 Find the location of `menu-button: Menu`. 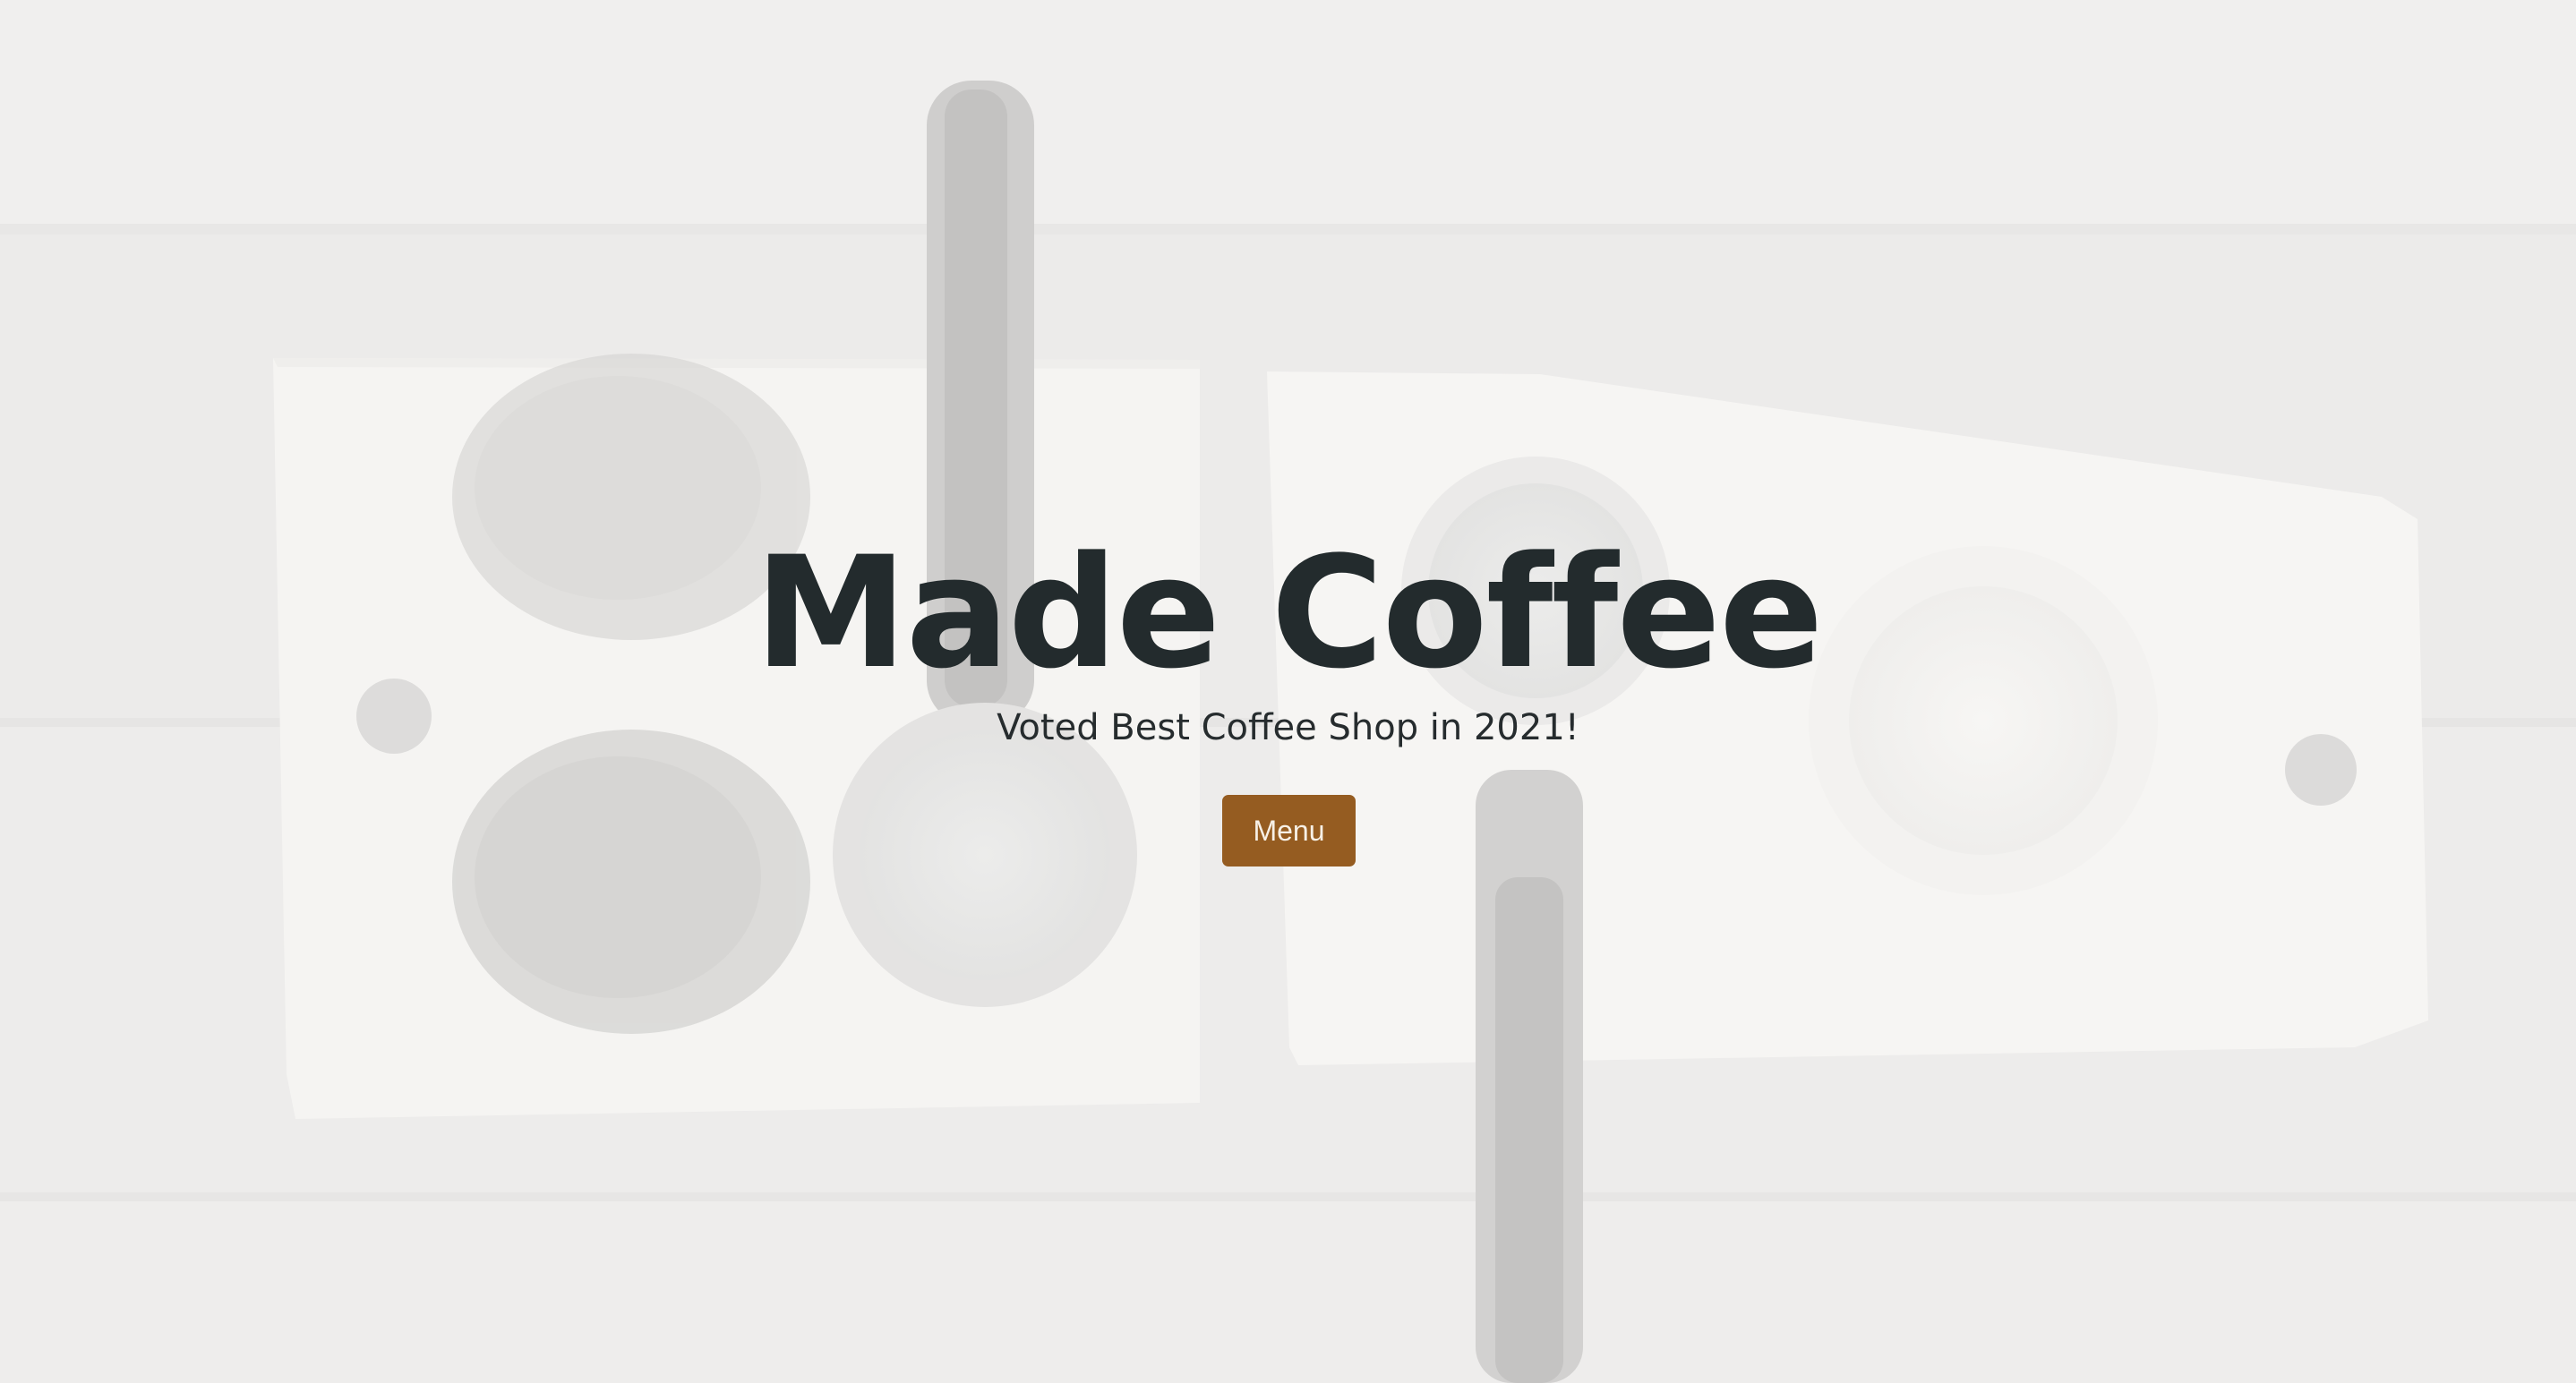

menu-button: Menu is located at coordinates (1289, 831).